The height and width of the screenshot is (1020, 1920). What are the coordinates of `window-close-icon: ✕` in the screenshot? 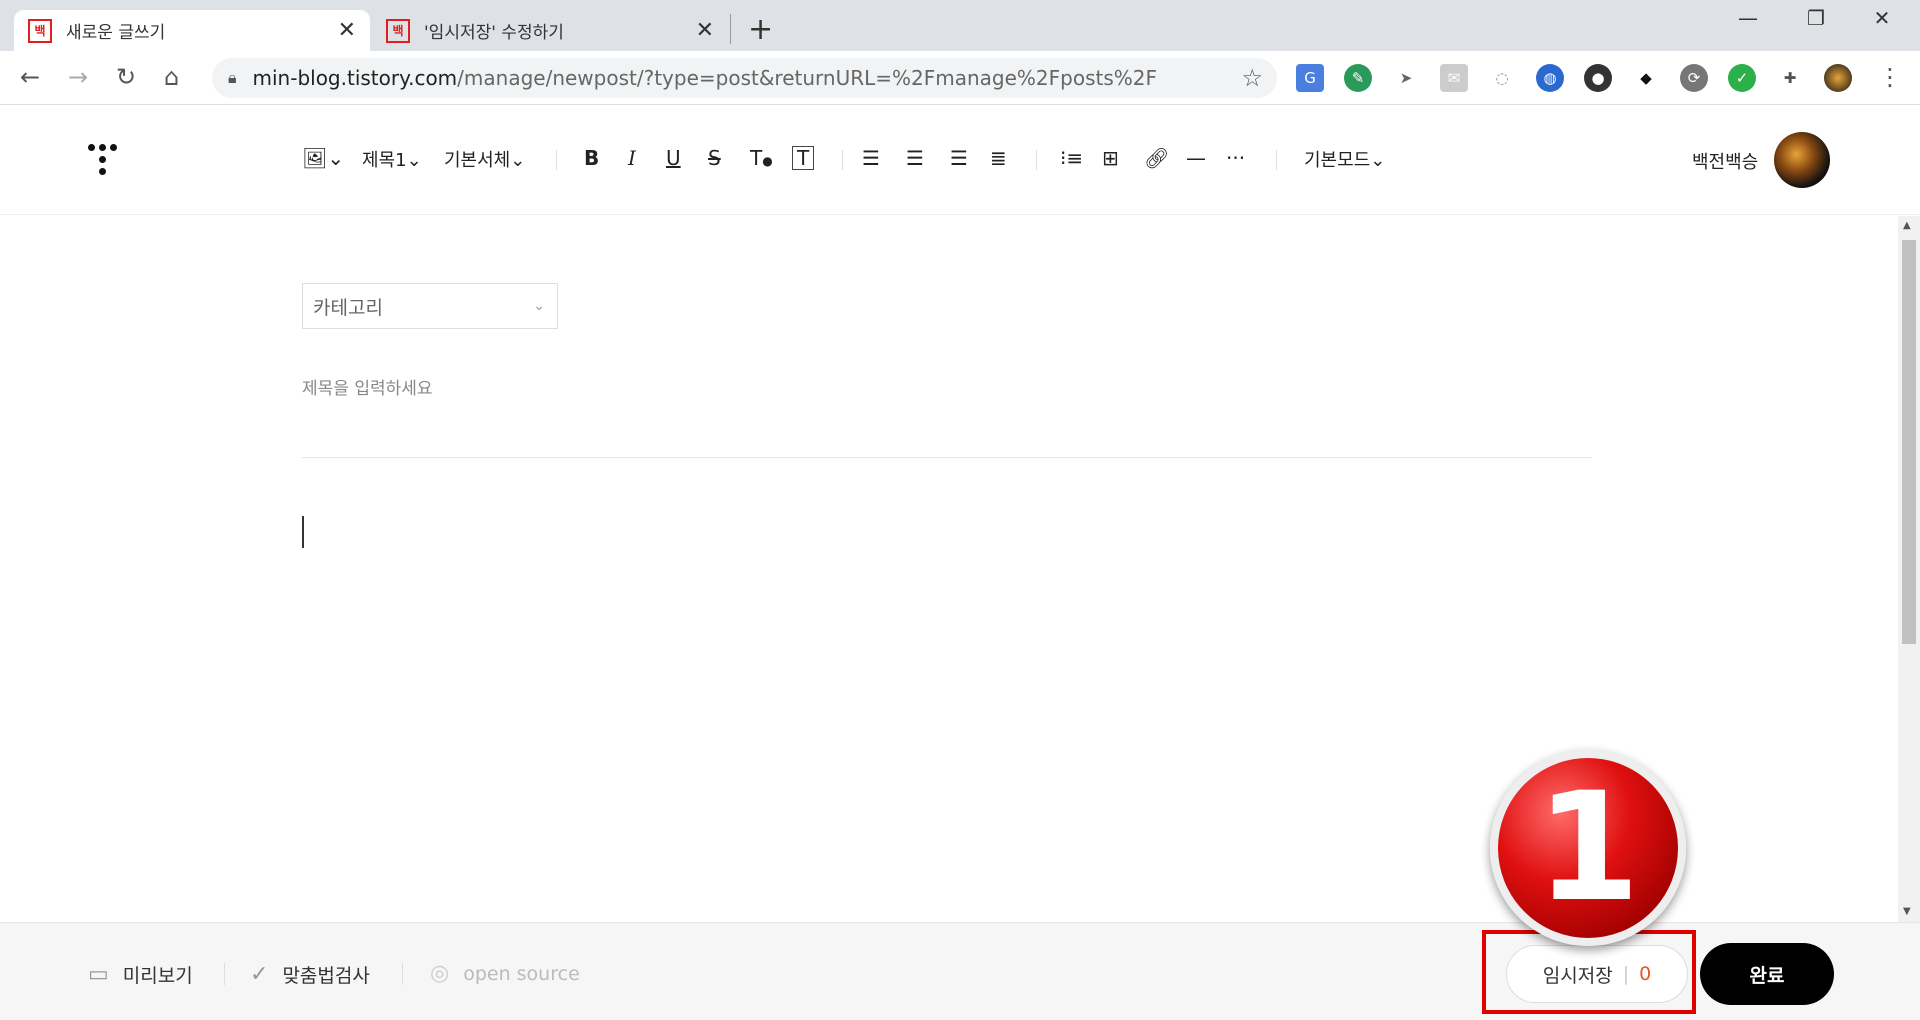 It's located at (1882, 18).